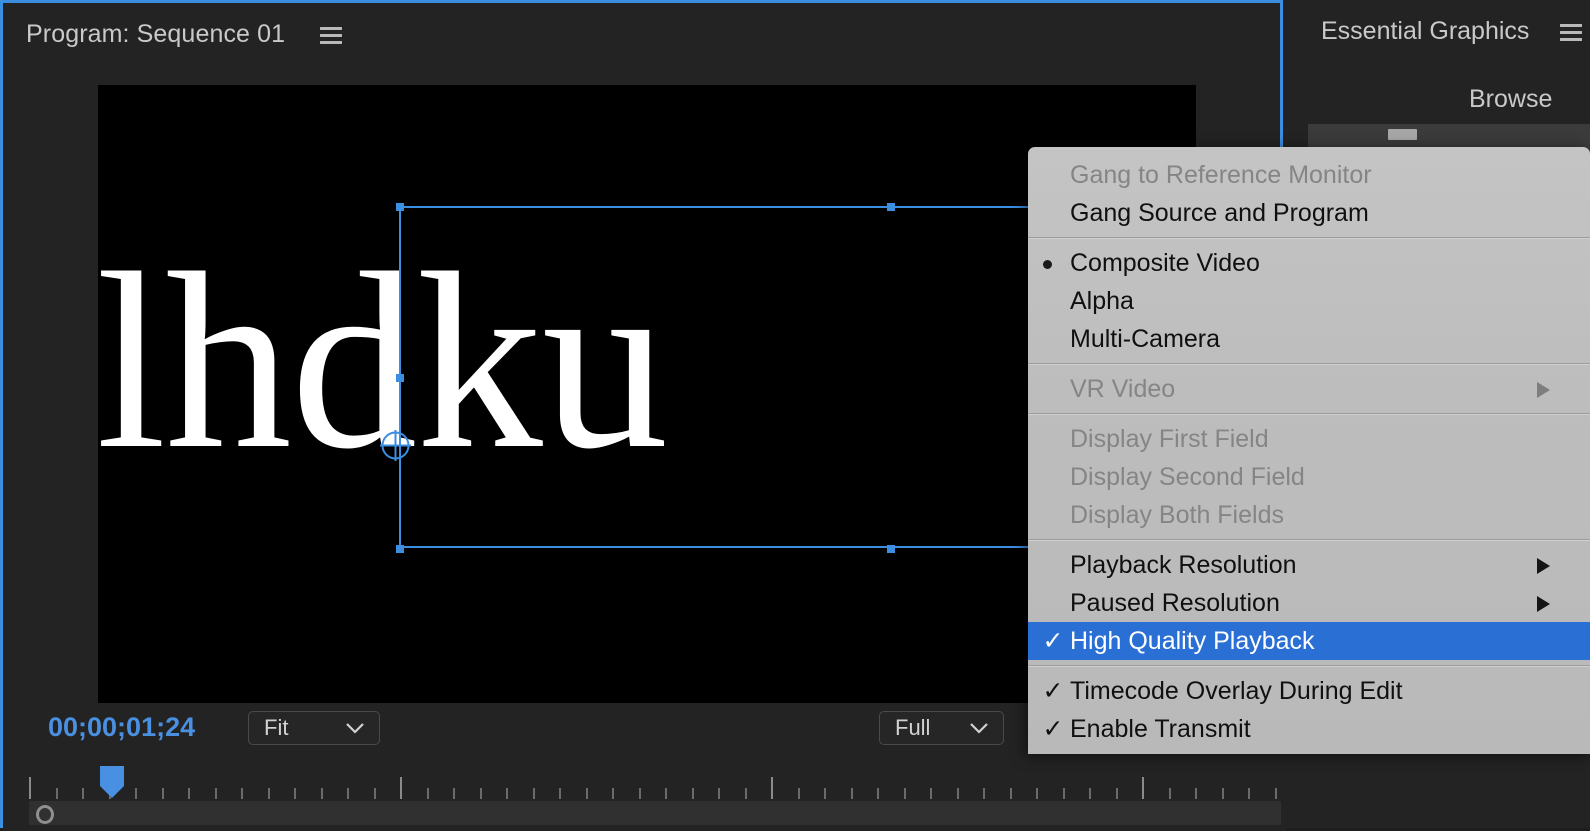 This screenshot has width=1590, height=831. I want to click on menu-item: ✓ High Quality Playback, so click(1309, 641).